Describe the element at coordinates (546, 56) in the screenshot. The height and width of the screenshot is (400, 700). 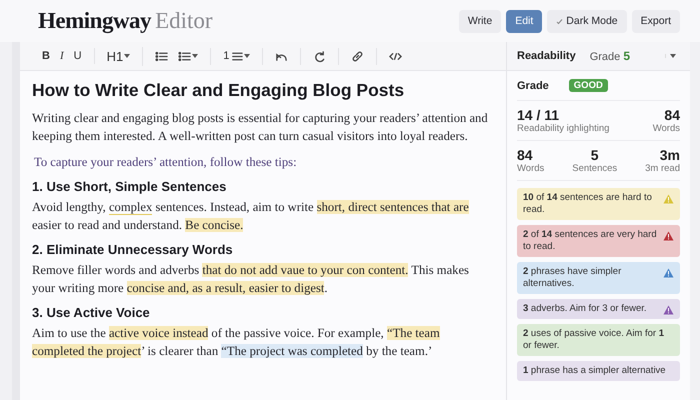
I see `panel-title: Readability` at that location.